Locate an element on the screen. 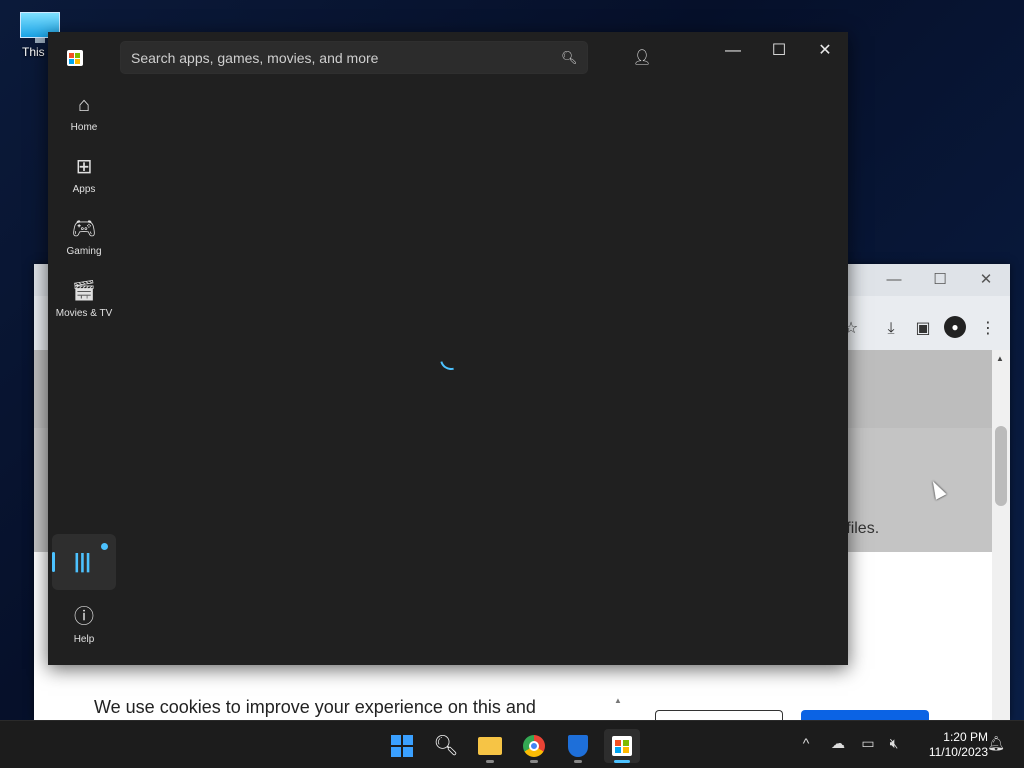 The width and height of the screenshot is (1024, 768). taskbar: 🔍︎ ^ ☁ ▭ 🔇︎ 1:20 PM 11/10/2023 🔔︎ is located at coordinates (512, 744).